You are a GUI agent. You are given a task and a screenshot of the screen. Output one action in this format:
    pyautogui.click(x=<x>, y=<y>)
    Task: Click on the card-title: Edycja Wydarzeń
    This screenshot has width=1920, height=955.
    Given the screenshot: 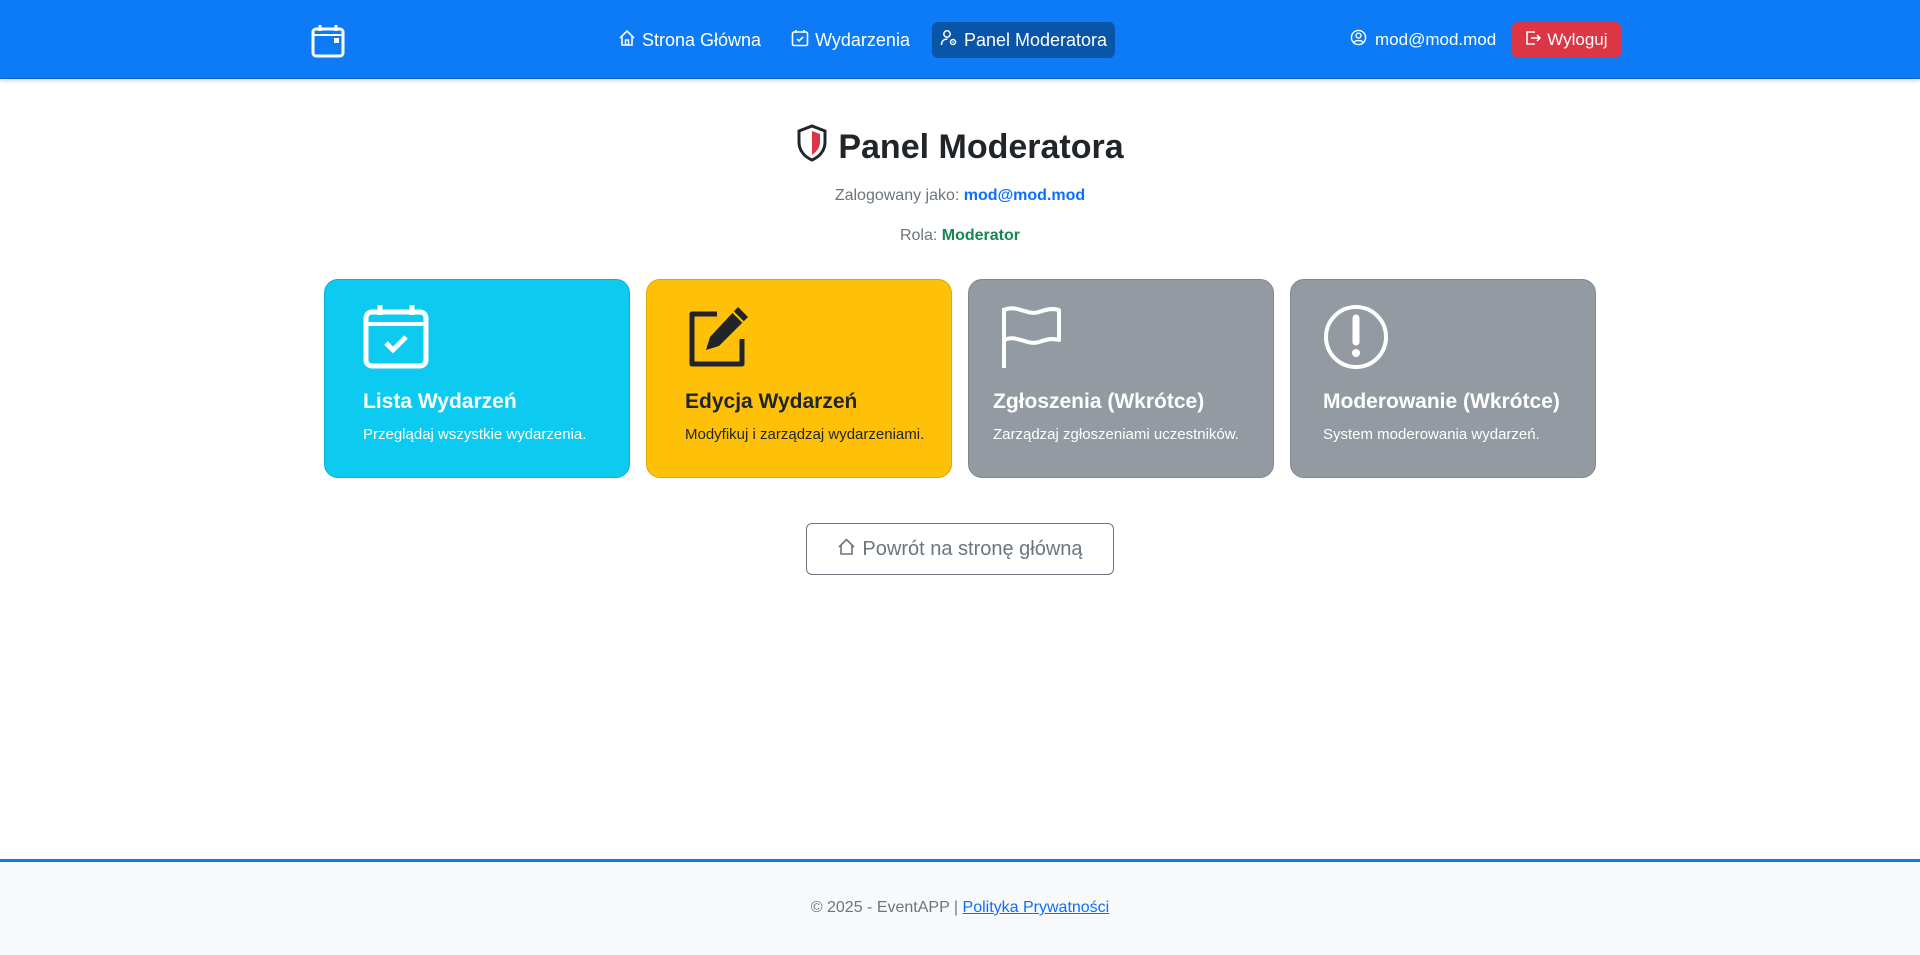 What is the action you would take?
    pyautogui.click(x=771, y=401)
    